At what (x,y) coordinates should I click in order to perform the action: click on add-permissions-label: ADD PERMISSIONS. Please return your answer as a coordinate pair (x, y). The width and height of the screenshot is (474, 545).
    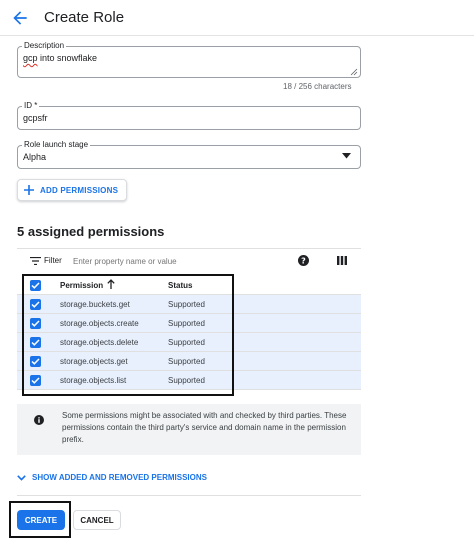
    Looking at the image, I should click on (79, 190).